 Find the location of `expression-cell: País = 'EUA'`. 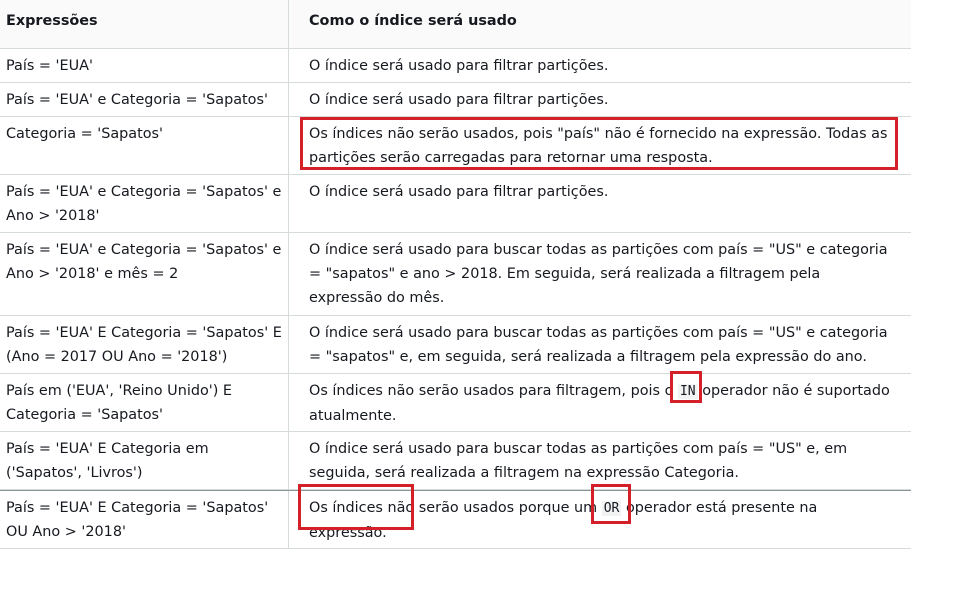

expression-cell: País = 'EUA' is located at coordinates (144, 65).